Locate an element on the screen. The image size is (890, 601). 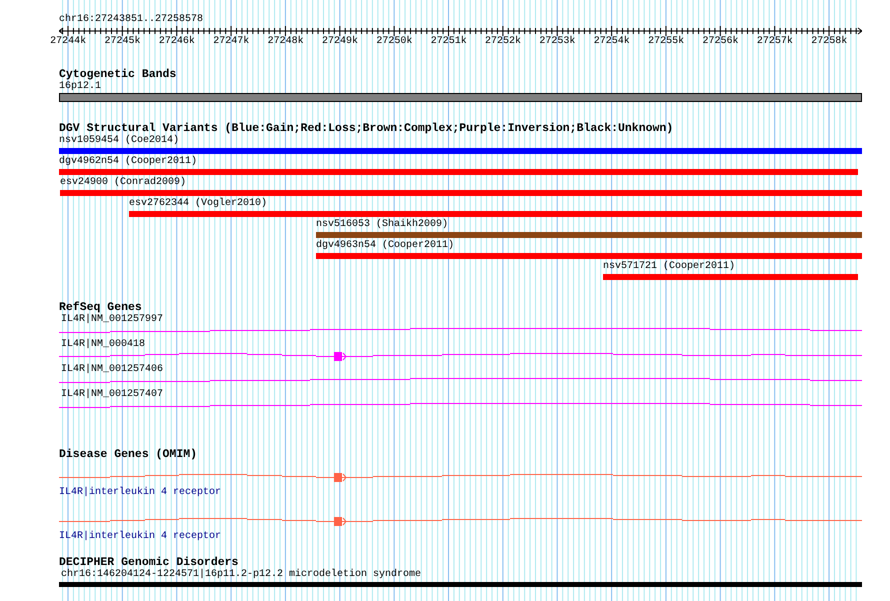
tick-label: 27248k is located at coordinates (286, 41).